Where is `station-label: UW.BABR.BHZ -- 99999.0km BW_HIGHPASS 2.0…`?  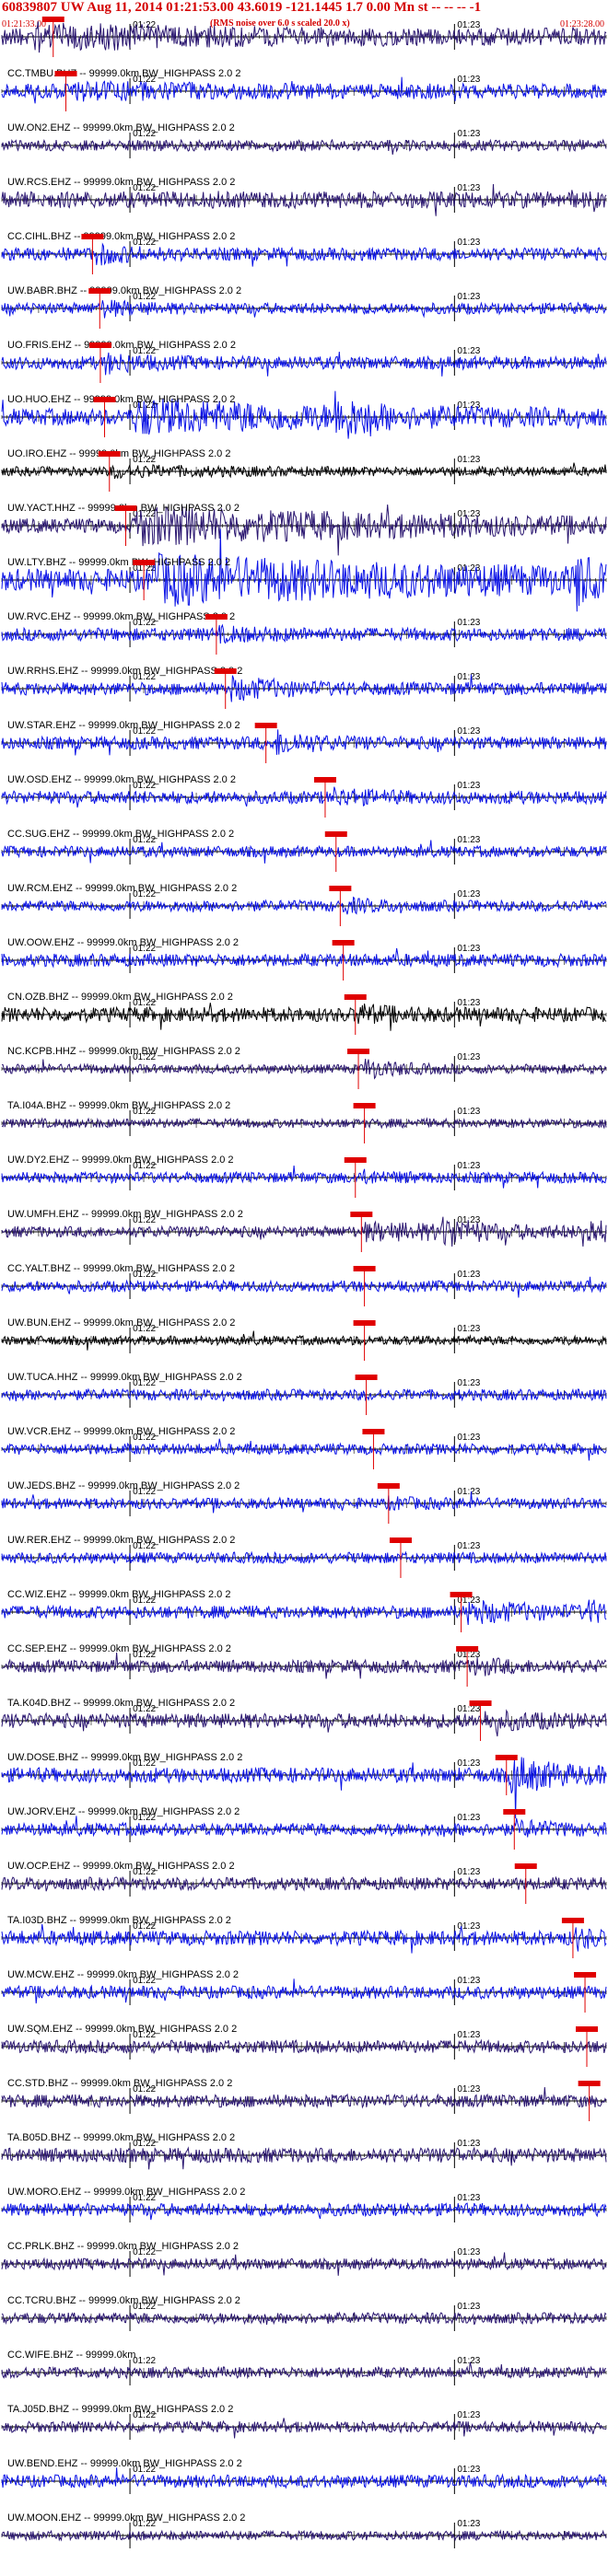 station-label: UW.BABR.BHZ -- 99999.0km BW_HIGHPASS 2.0… is located at coordinates (124, 290).